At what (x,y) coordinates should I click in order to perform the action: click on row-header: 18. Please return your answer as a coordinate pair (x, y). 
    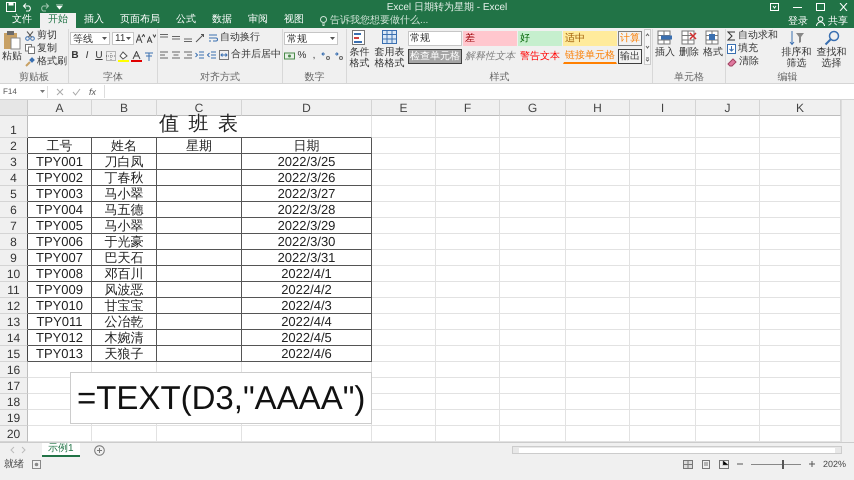
    Looking at the image, I should click on (14, 402).